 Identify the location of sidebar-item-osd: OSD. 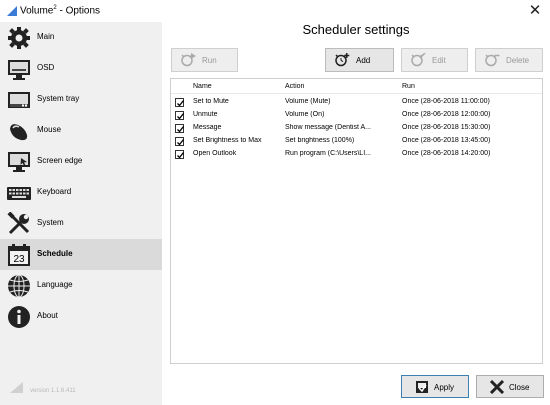
(81, 68).